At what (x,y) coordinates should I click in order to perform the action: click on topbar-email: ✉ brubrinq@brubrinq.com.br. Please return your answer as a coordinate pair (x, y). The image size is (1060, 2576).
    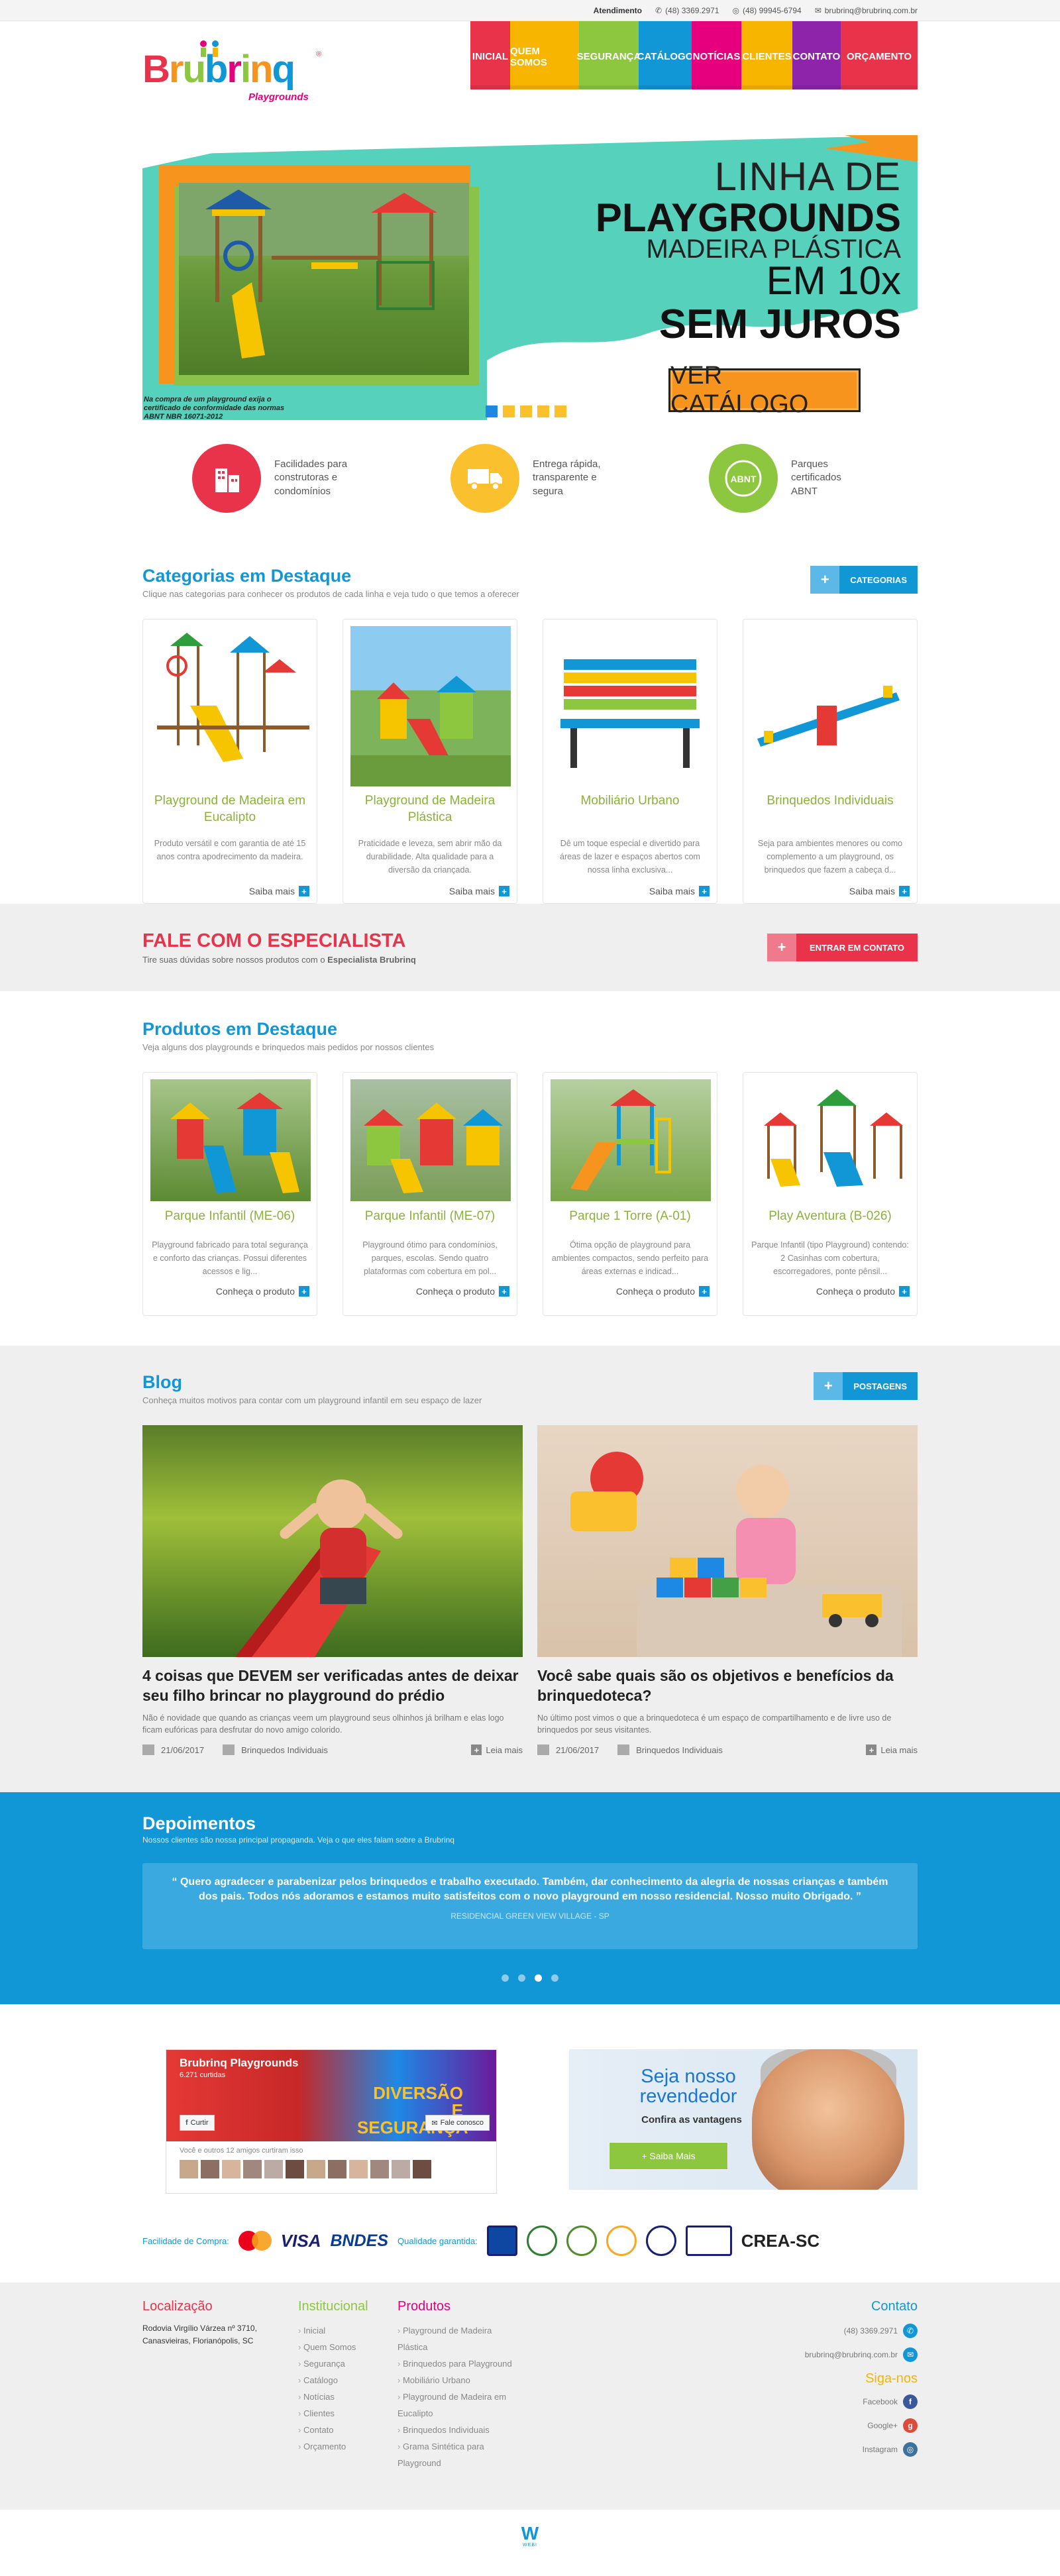
    Looking at the image, I should click on (867, 10).